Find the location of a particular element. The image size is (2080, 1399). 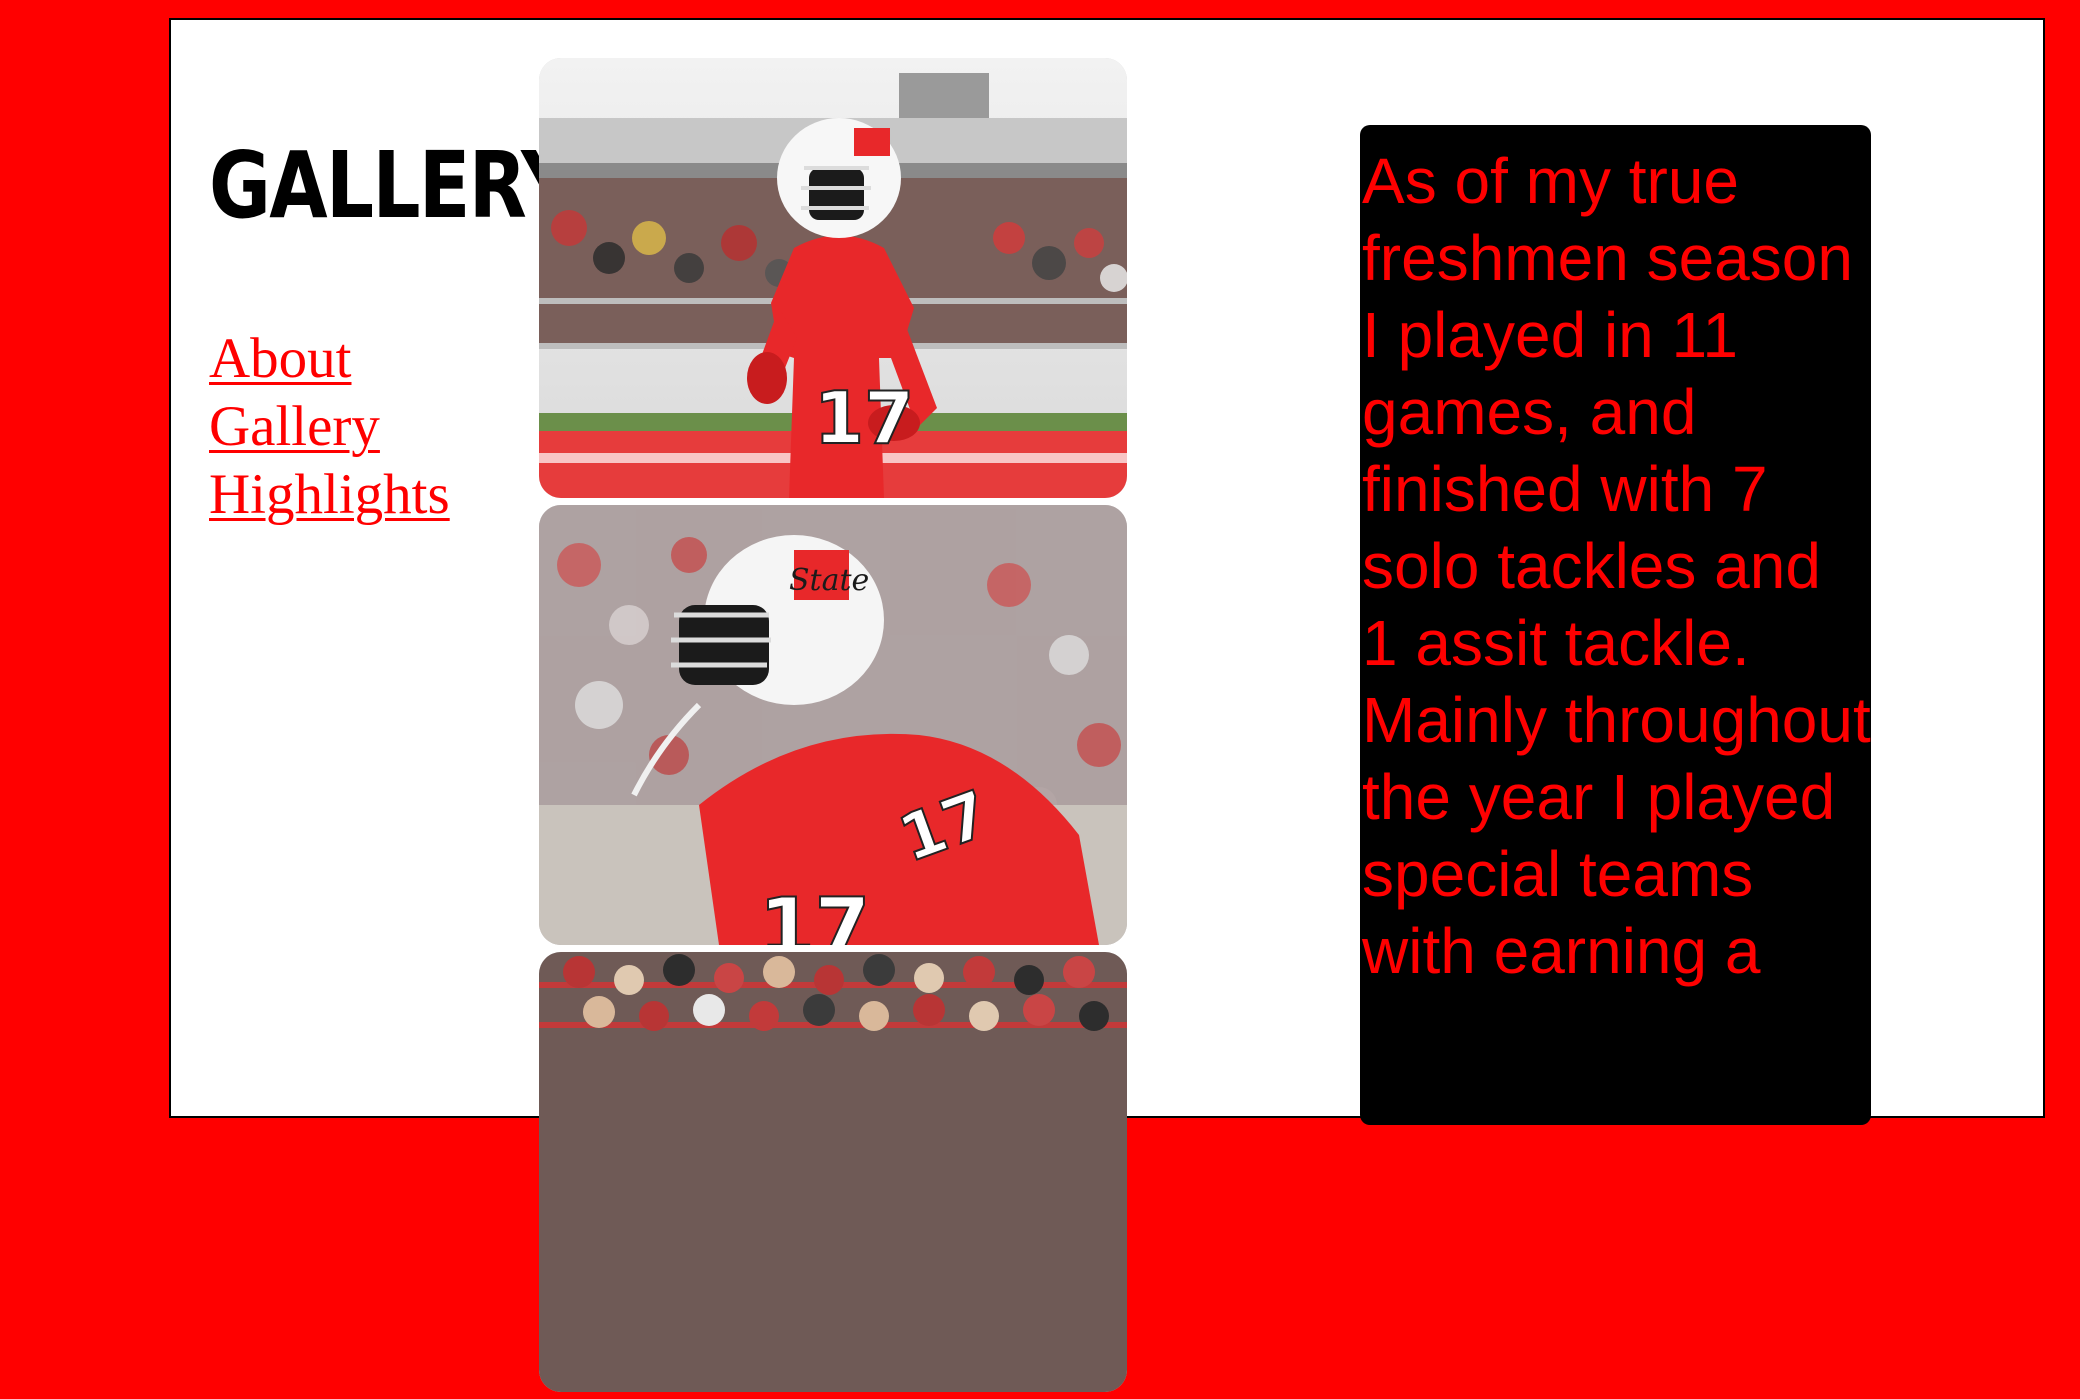

main-nav: About Gallery Highlights is located at coordinates (329, 427).